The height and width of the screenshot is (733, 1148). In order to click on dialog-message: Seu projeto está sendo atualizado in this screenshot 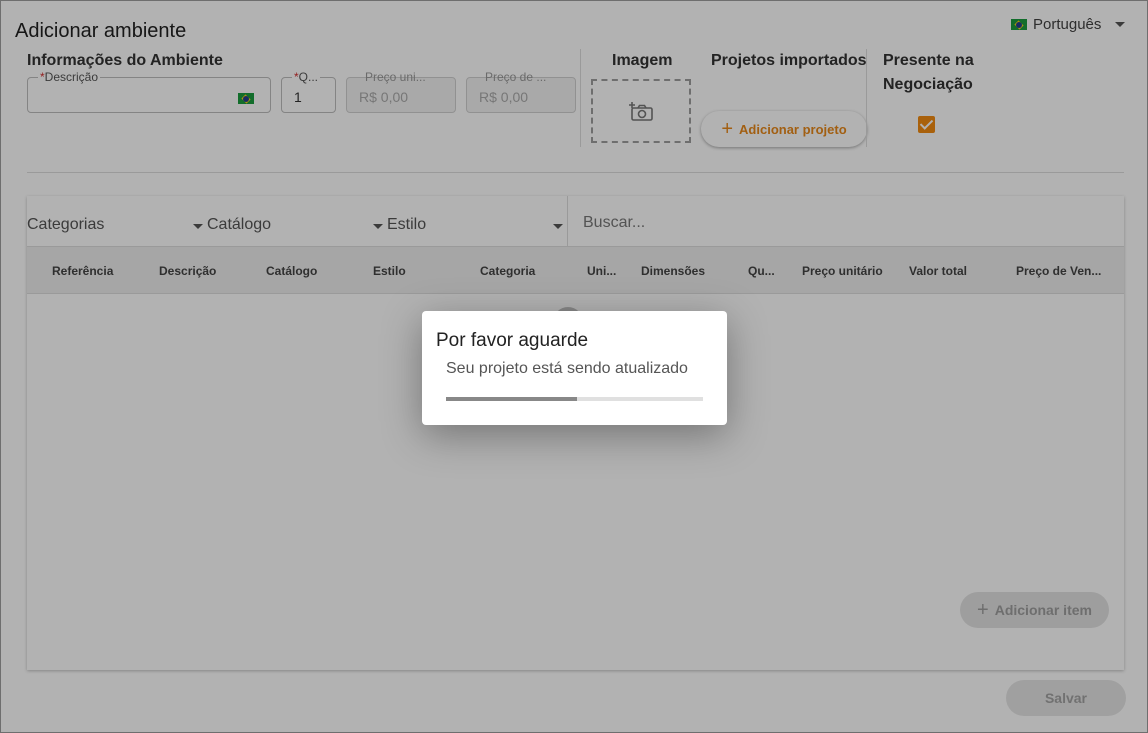, I will do `click(567, 368)`.